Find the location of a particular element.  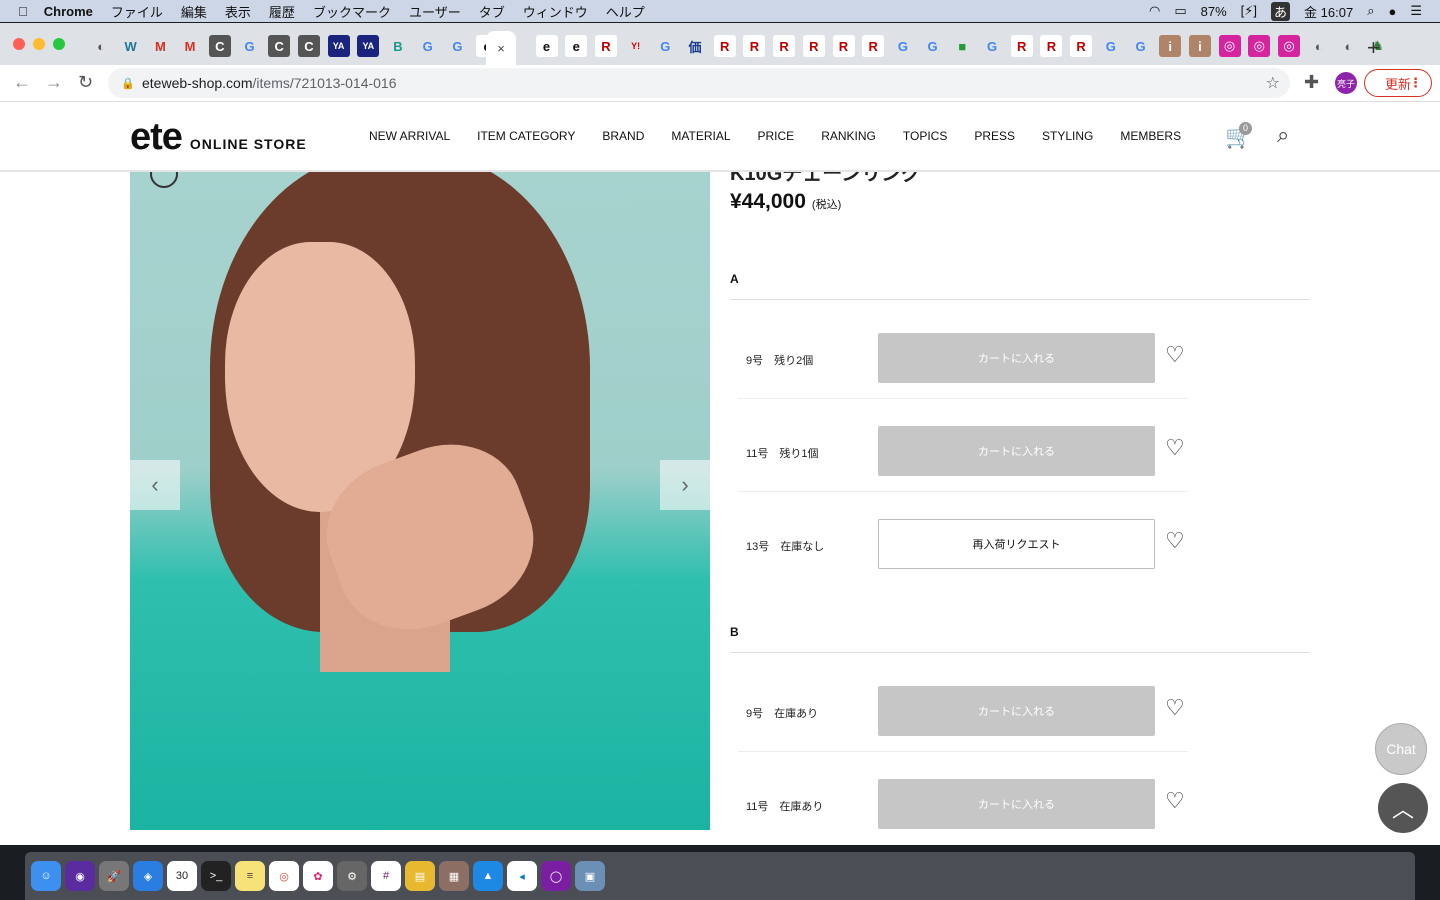

clock: 金 16:07 is located at coordinates (1328, 11).